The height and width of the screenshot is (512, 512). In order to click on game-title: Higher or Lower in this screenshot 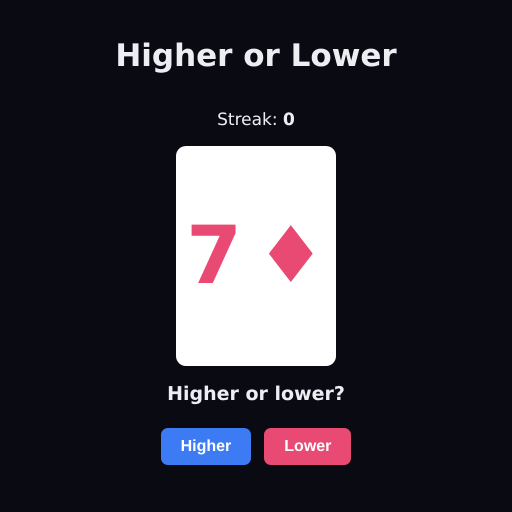, I will do `click(256, 56)`.